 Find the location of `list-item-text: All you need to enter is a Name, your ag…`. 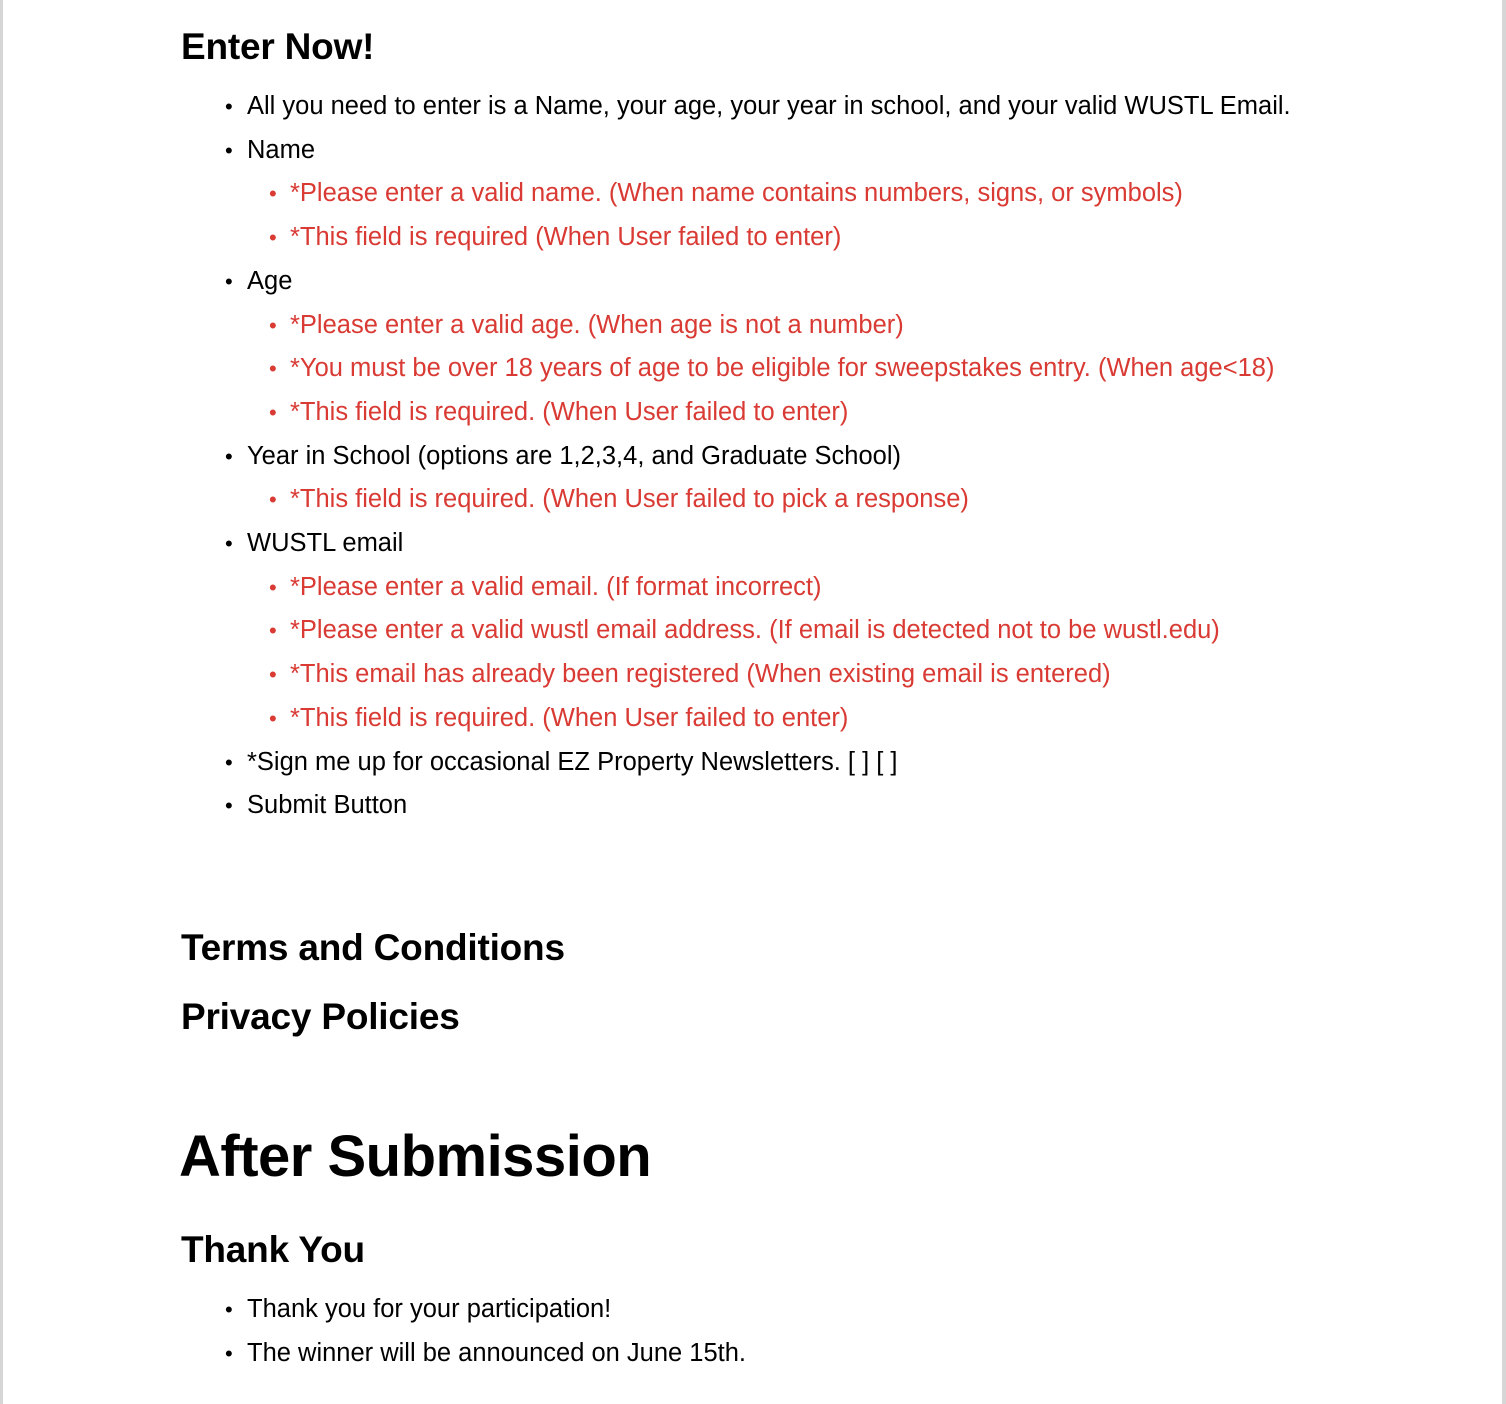

list-item-text: All you need to enter is a Name, your ag… is located at coordinates (769, 106).